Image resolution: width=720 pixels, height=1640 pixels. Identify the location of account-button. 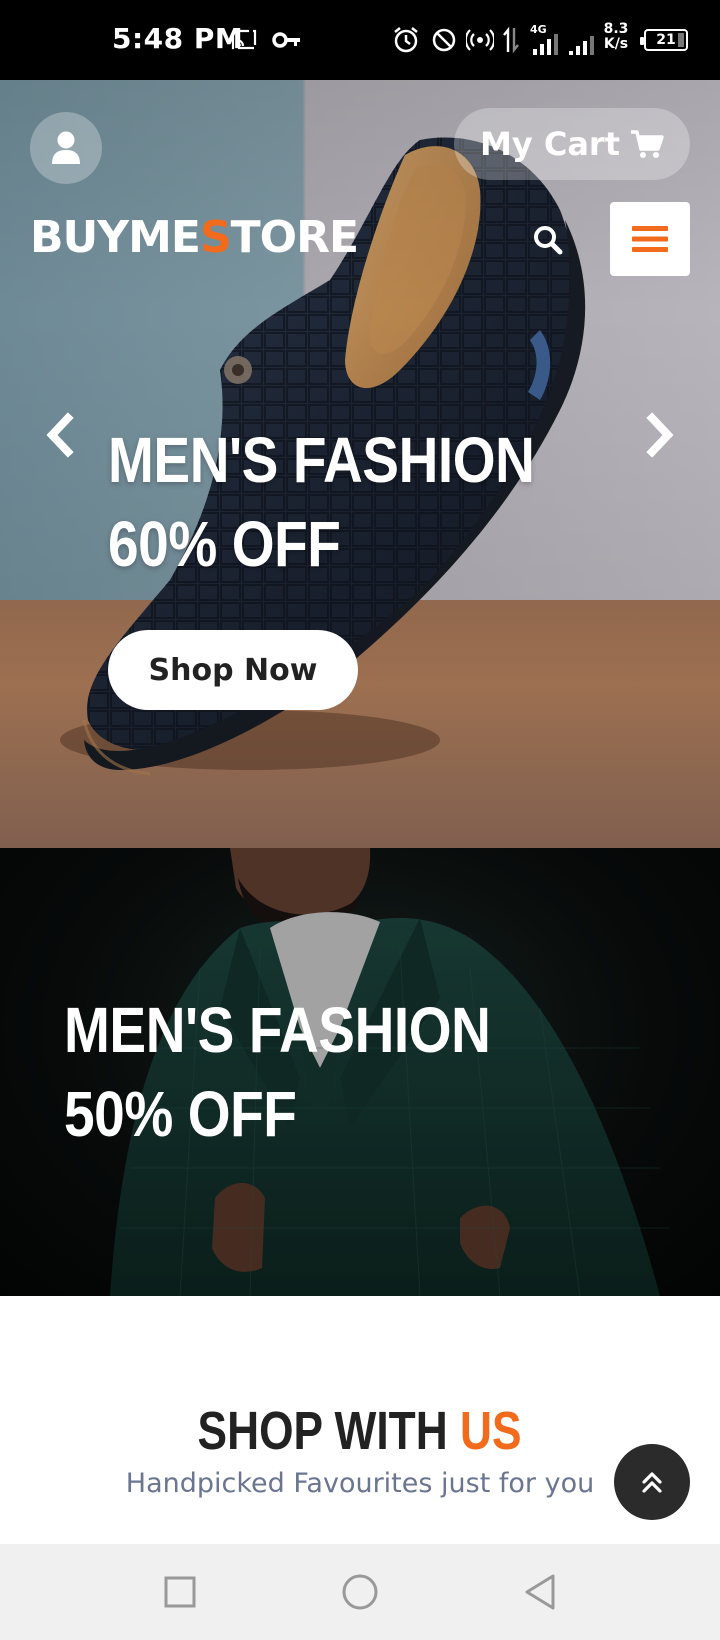
(66, 148).